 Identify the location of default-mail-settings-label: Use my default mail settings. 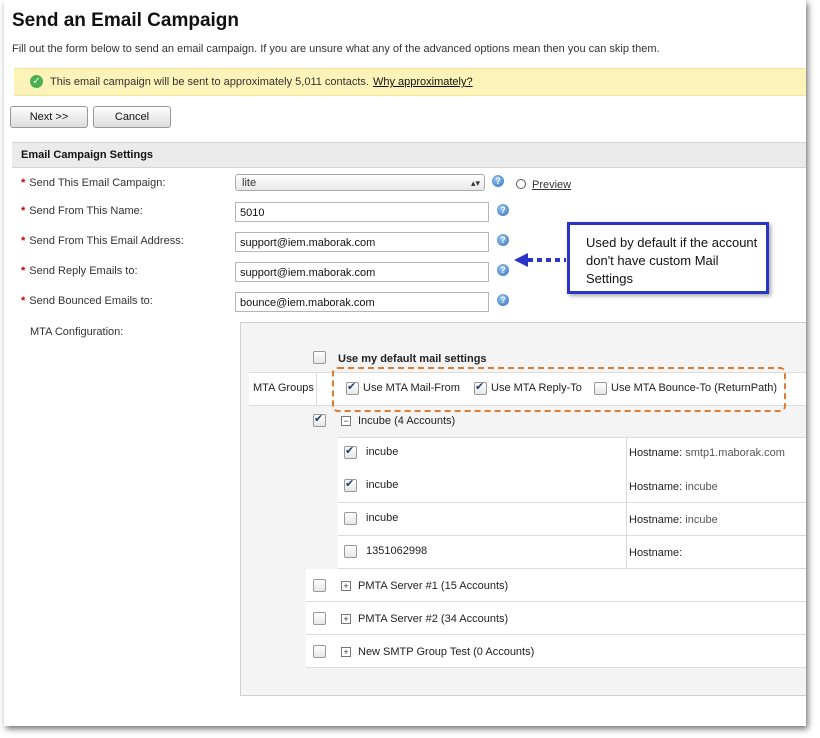
(412, 359).